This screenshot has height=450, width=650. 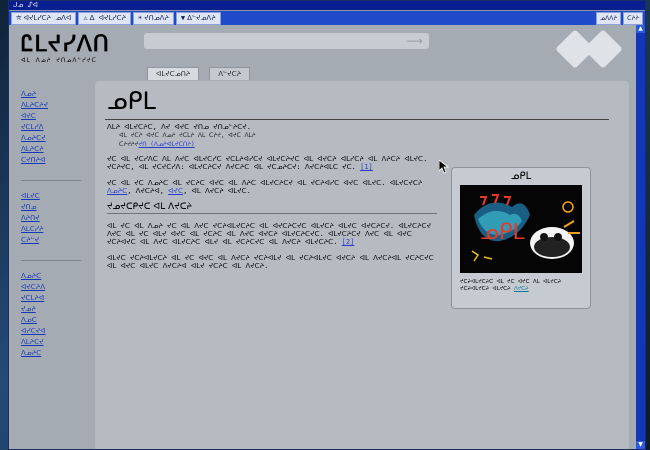 What do you see at coordinates (444, 168) in the screenshot?
I see `cursor-icon` at bounding box center [444, 168].